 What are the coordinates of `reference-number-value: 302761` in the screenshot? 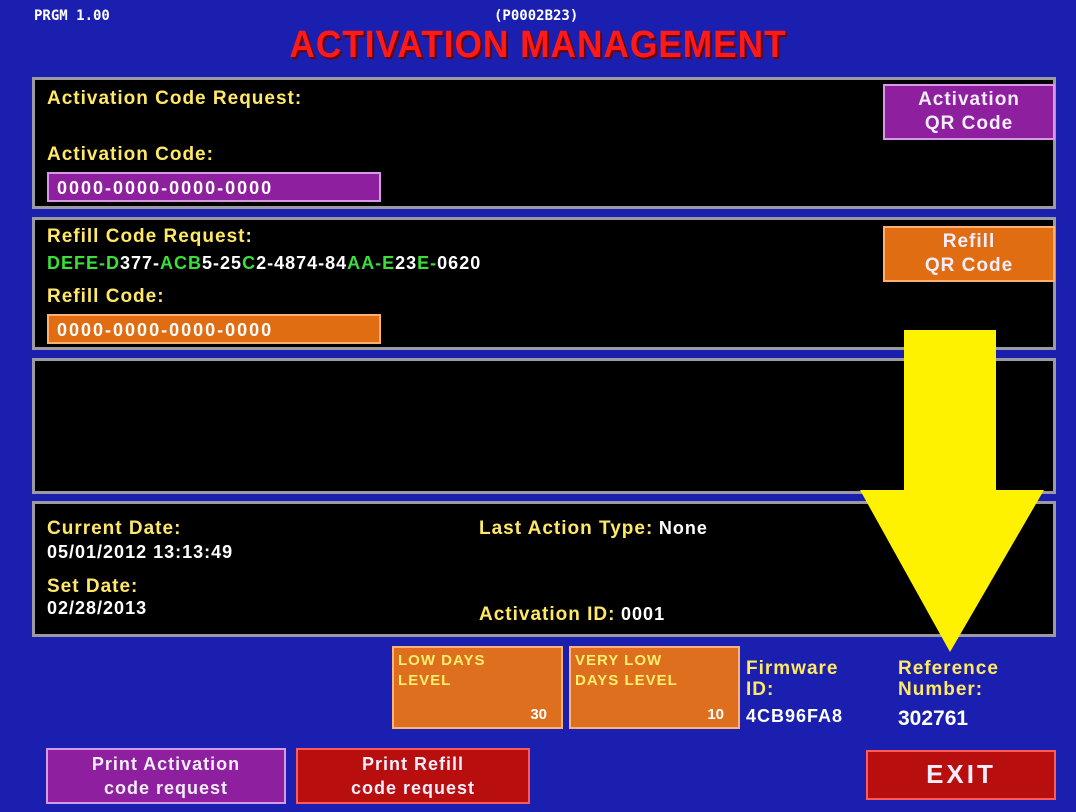 It's located at (933, 718).